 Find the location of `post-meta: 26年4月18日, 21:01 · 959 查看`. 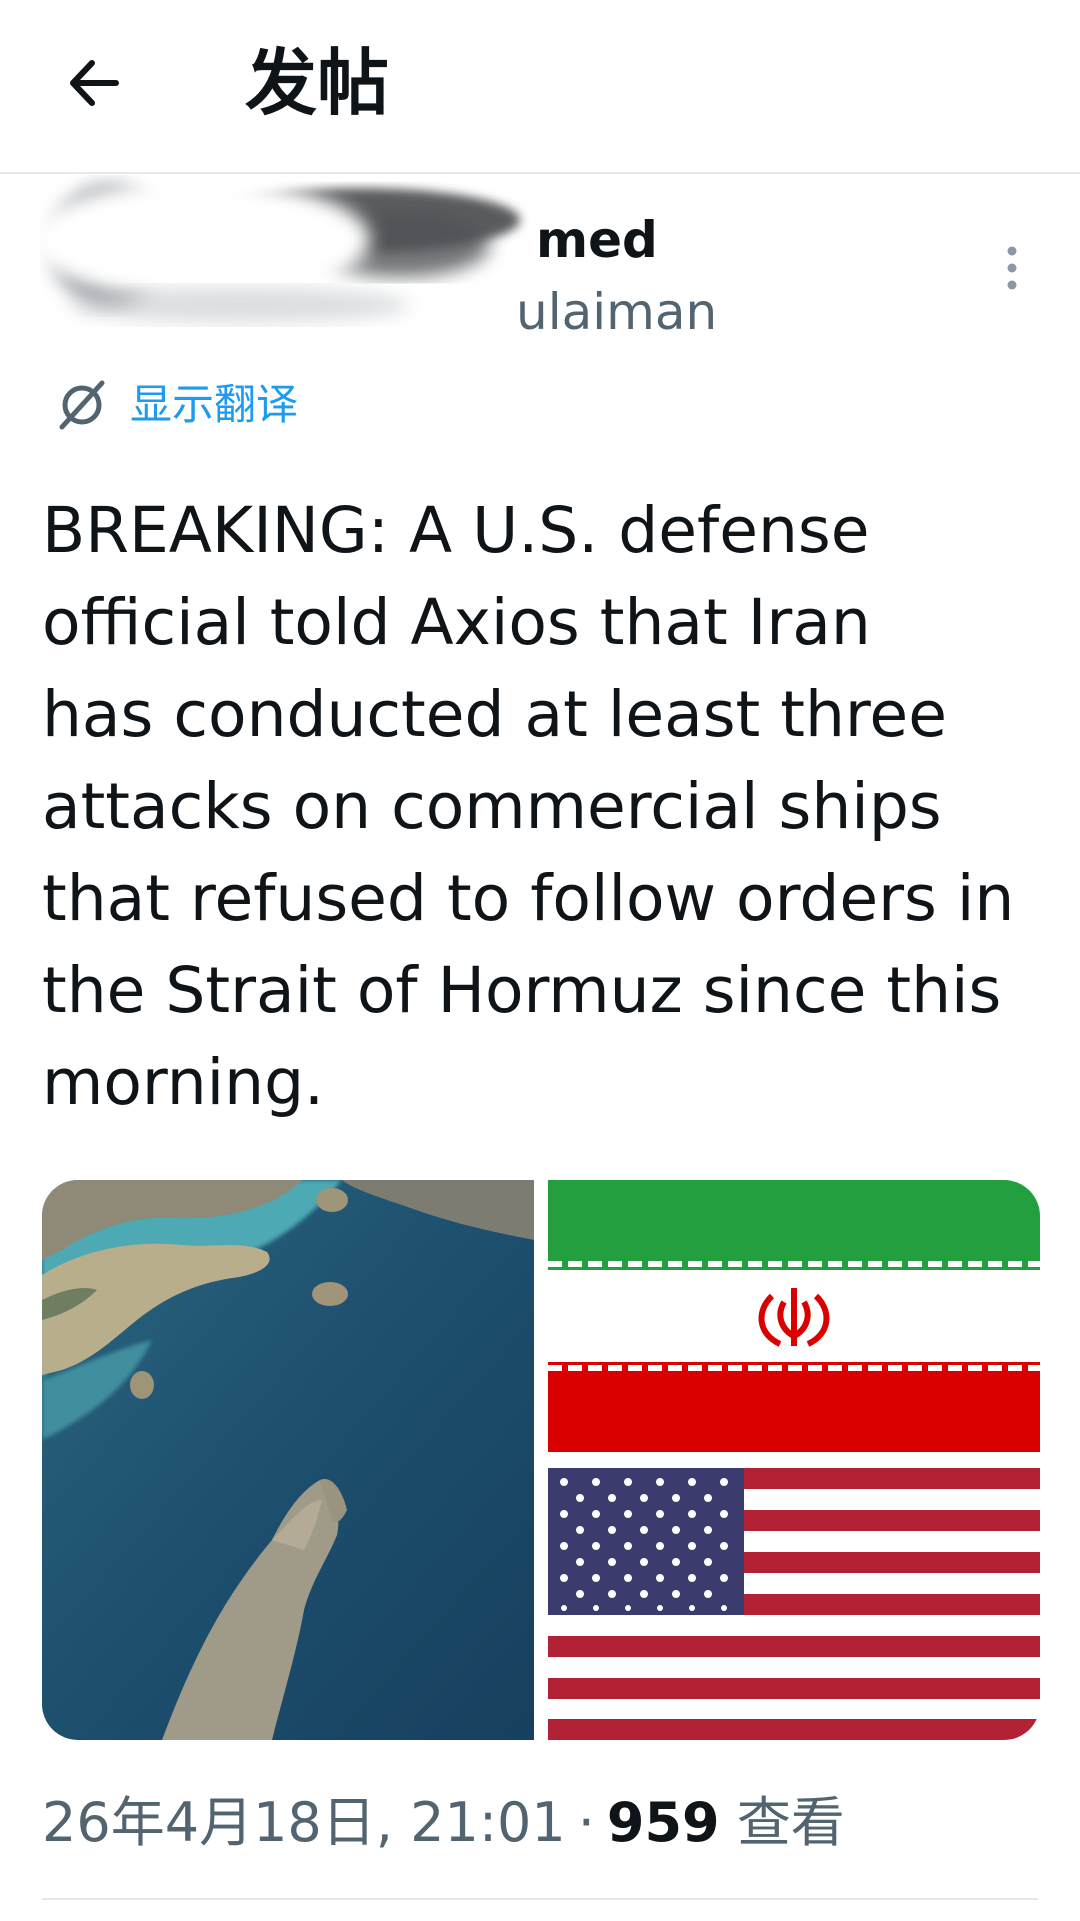

post-meta: 26年4月18日, 21:01 · 959 查看 is located at coordinates (443, 1823).